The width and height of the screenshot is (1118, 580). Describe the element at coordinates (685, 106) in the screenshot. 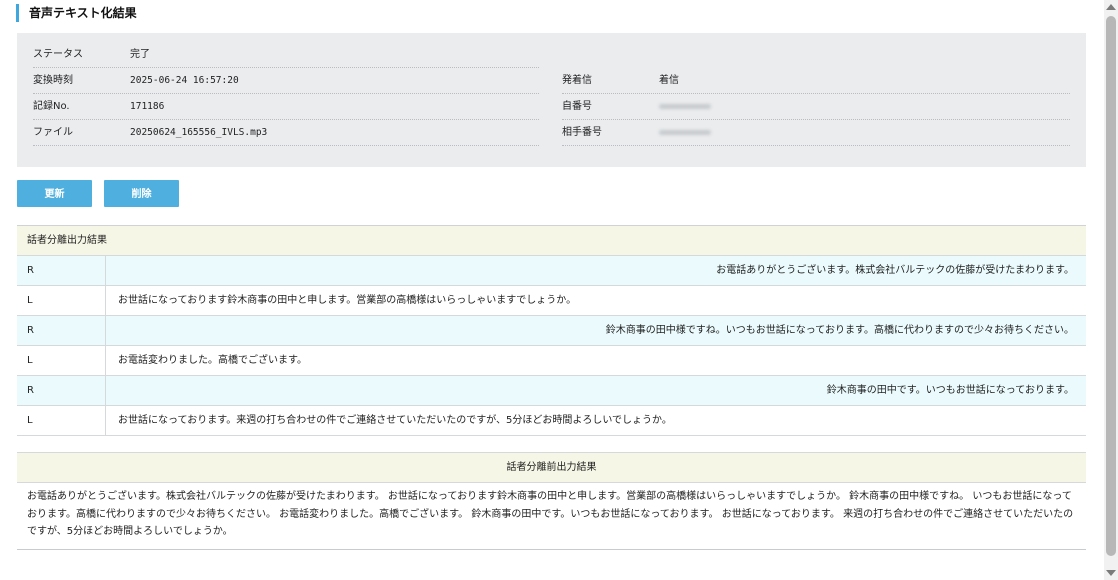

I see `own-number-redacted` at that location.